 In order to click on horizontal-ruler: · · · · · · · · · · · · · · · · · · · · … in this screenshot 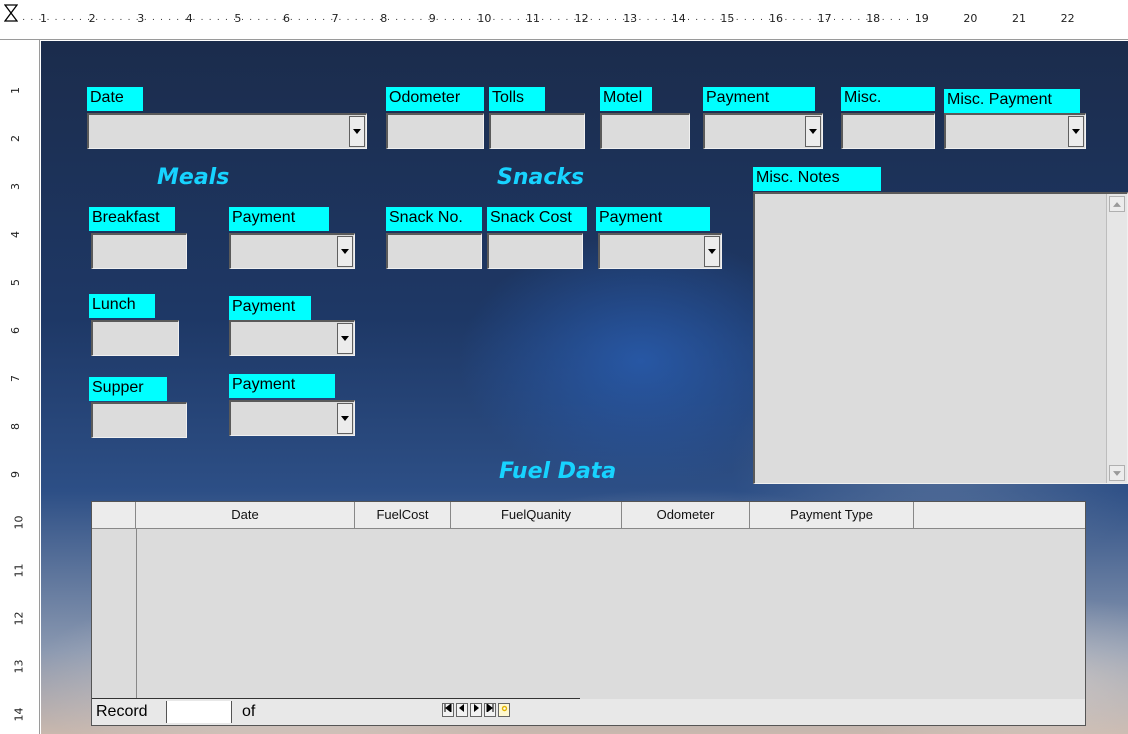, I will do `click(564, 20)`.